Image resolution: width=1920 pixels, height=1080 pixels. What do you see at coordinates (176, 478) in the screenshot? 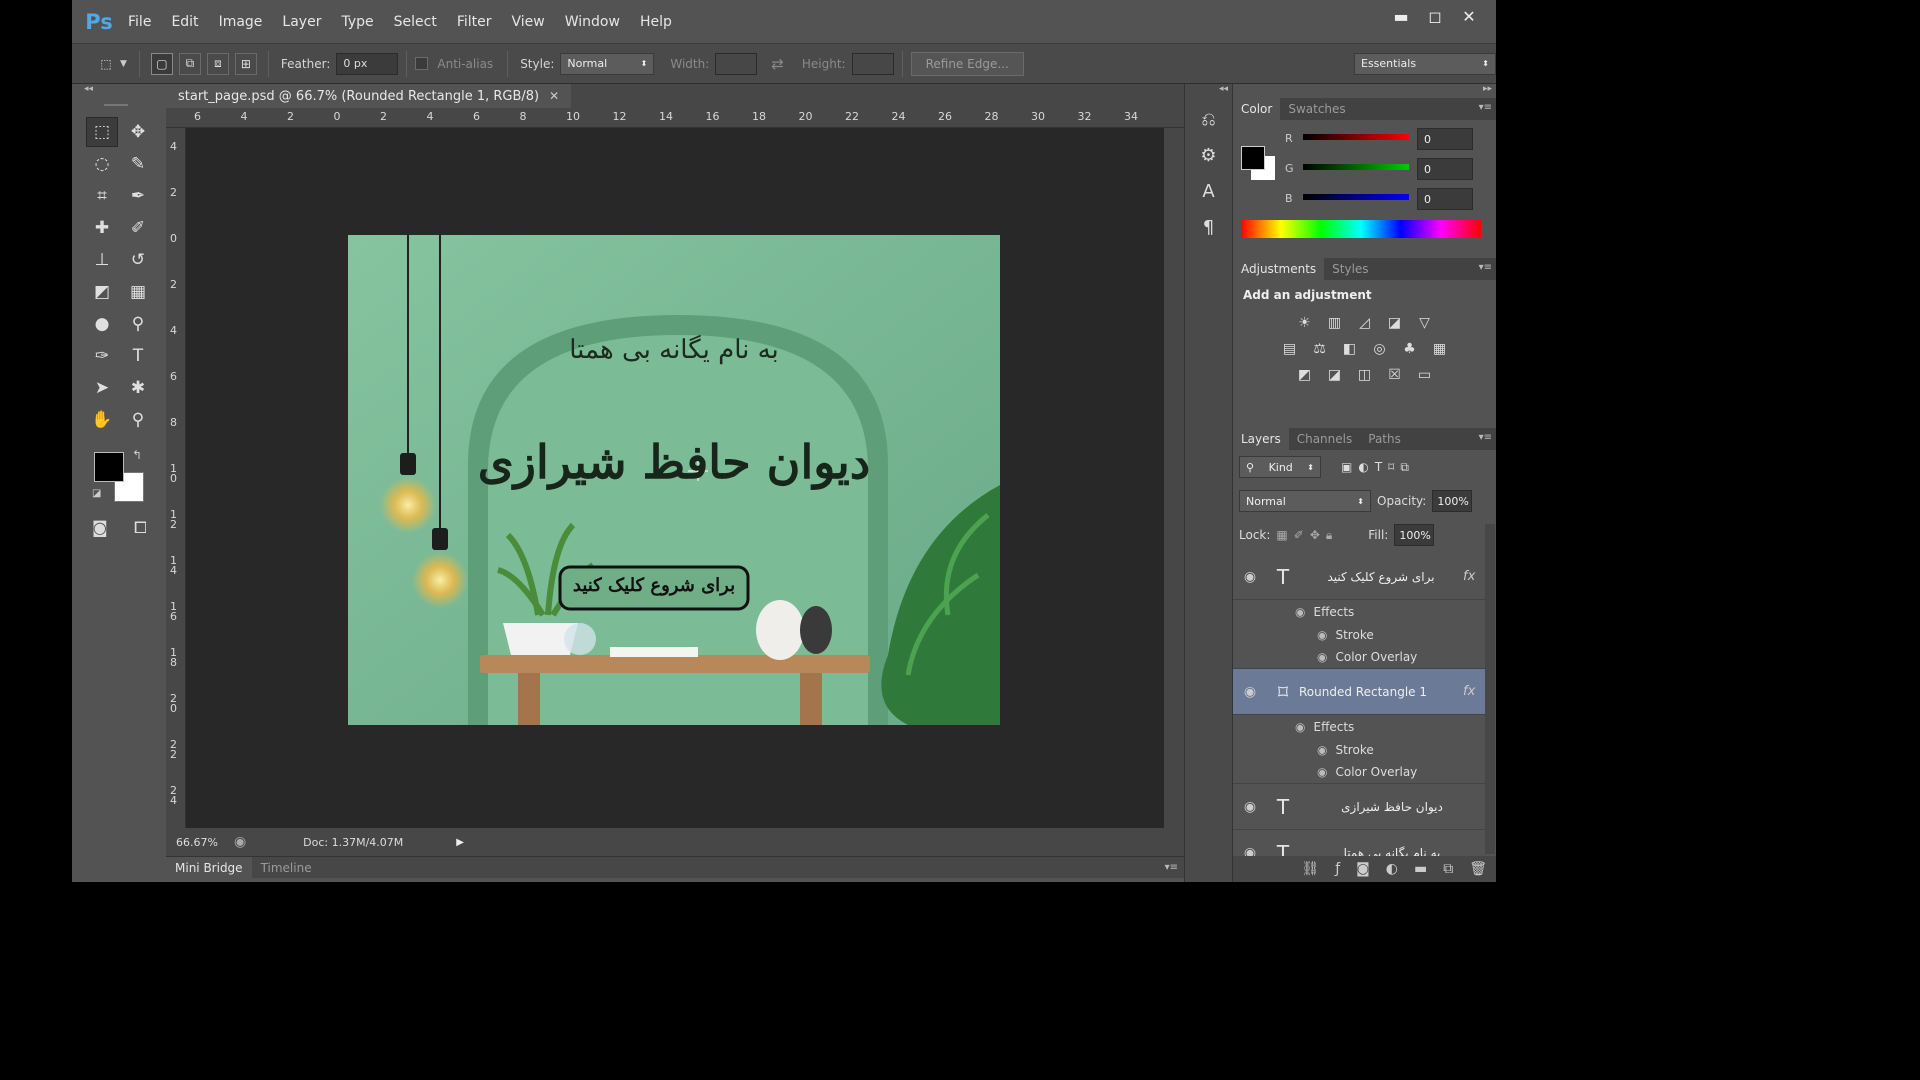
I see `vertical-ruler: 4 2 0 2 4 6 8 10 12 14 16 18 20 22 24` at bounding box center [176, 478].